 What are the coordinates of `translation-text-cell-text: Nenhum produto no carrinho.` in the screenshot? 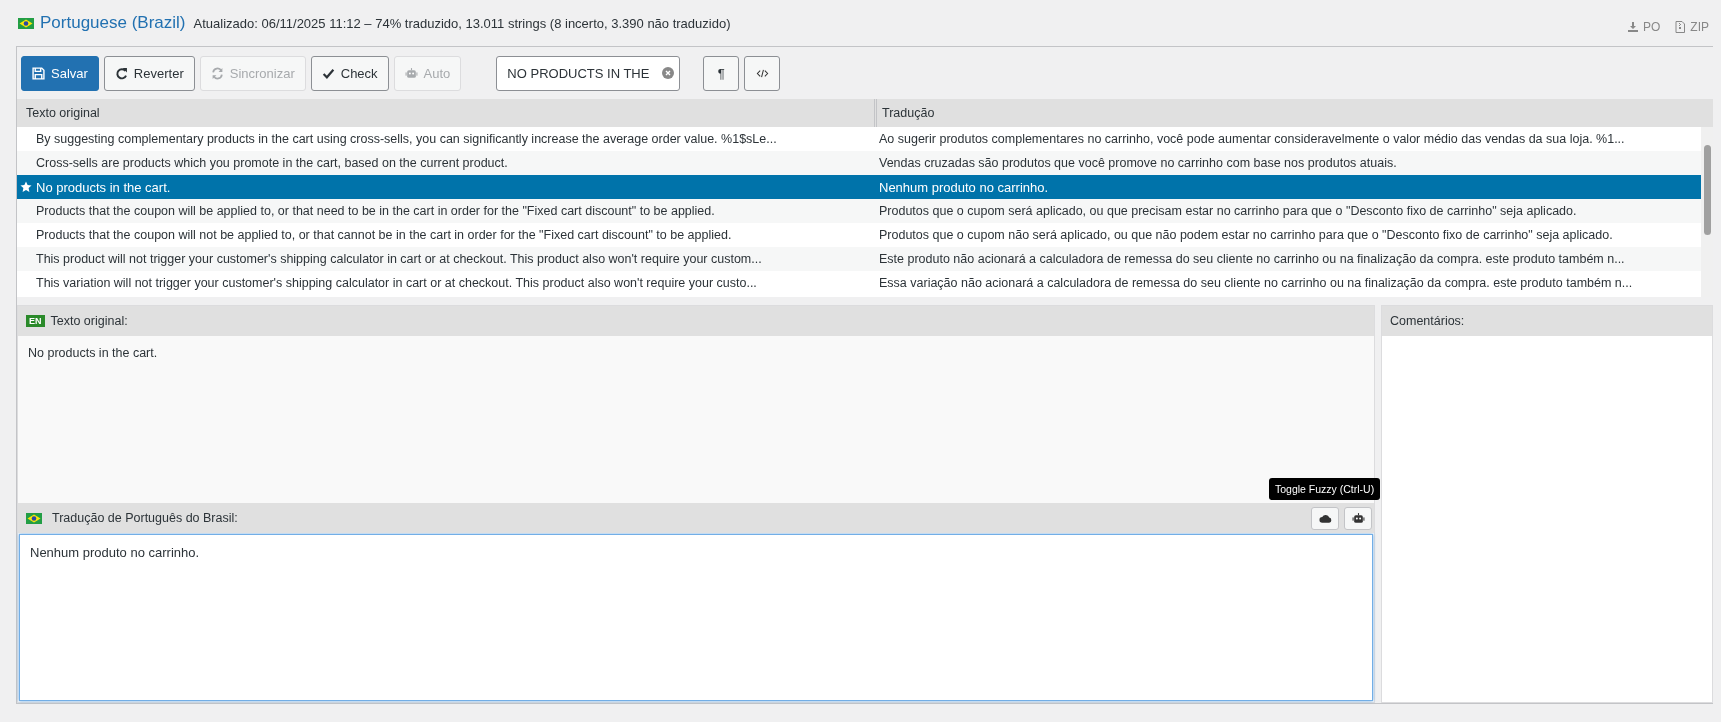 It's located at (964, 187).